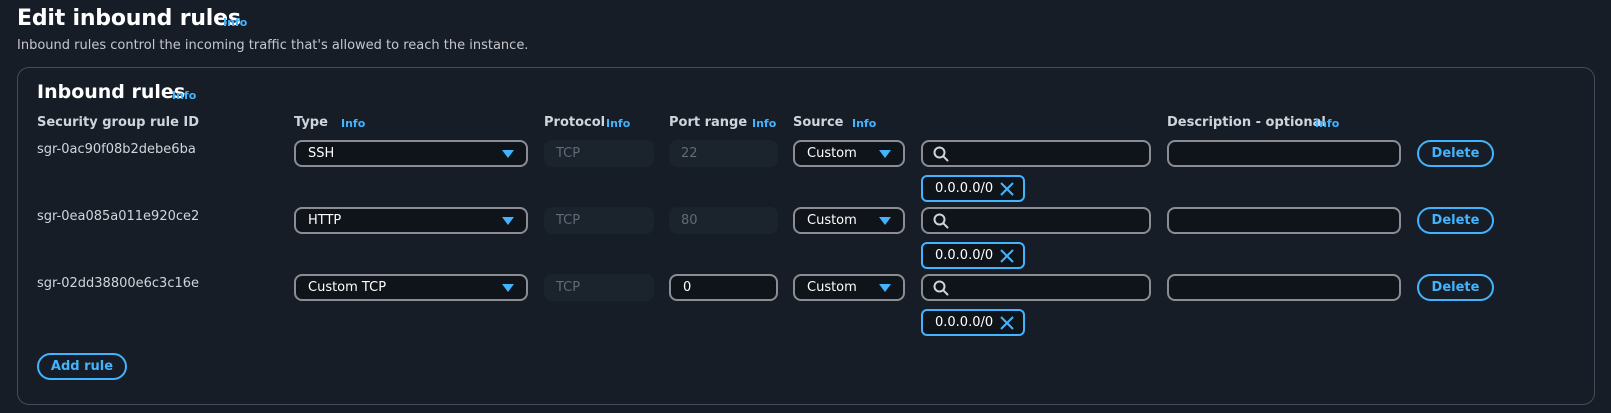  I want to click on column-header-port-range: Port range, so click(708, 122).